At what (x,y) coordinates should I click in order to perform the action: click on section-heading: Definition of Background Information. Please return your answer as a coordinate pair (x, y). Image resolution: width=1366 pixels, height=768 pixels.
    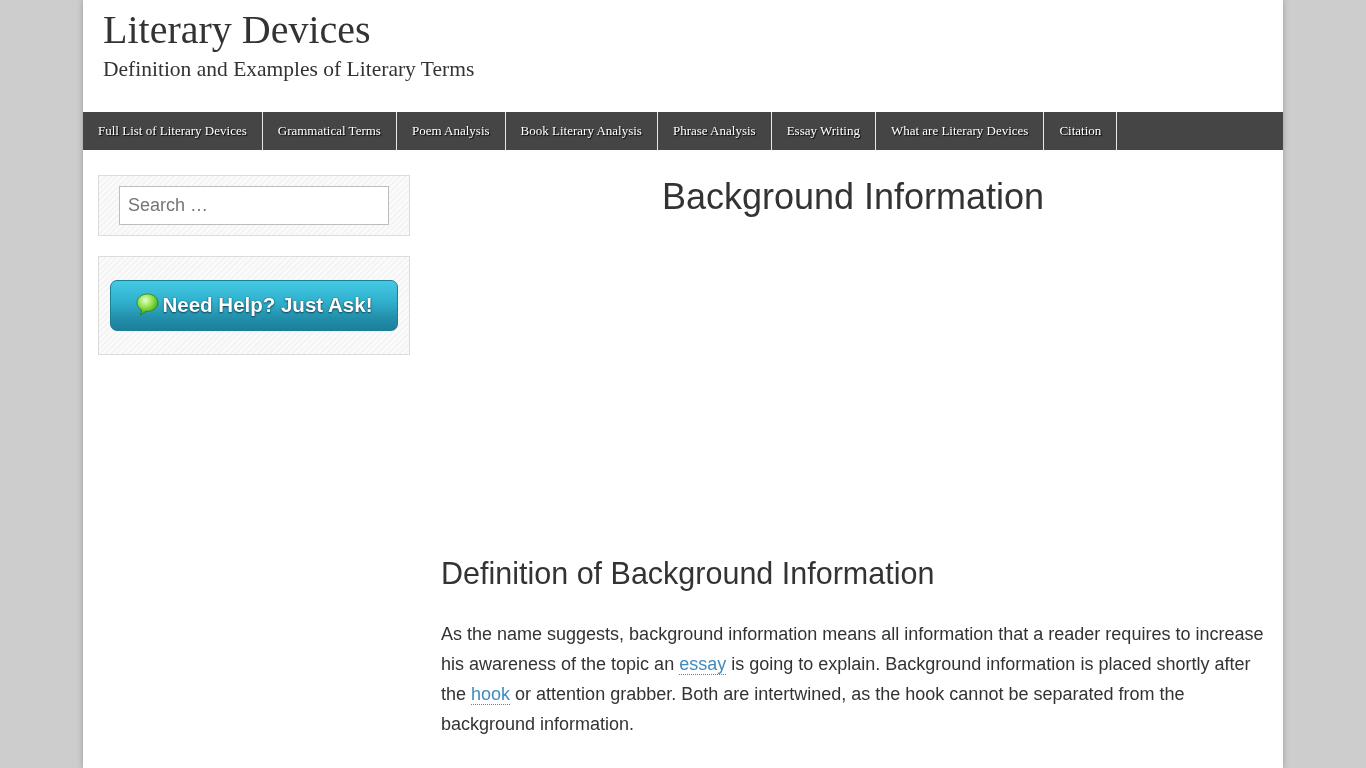
    Looking at the image, I should click on (688, 573).